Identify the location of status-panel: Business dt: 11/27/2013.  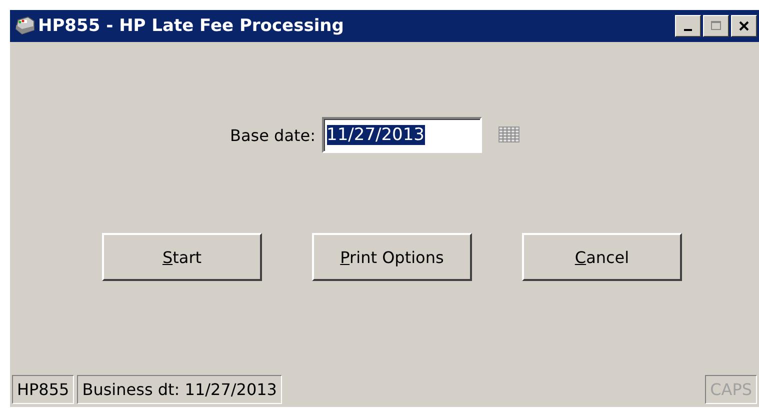
(179, 389).